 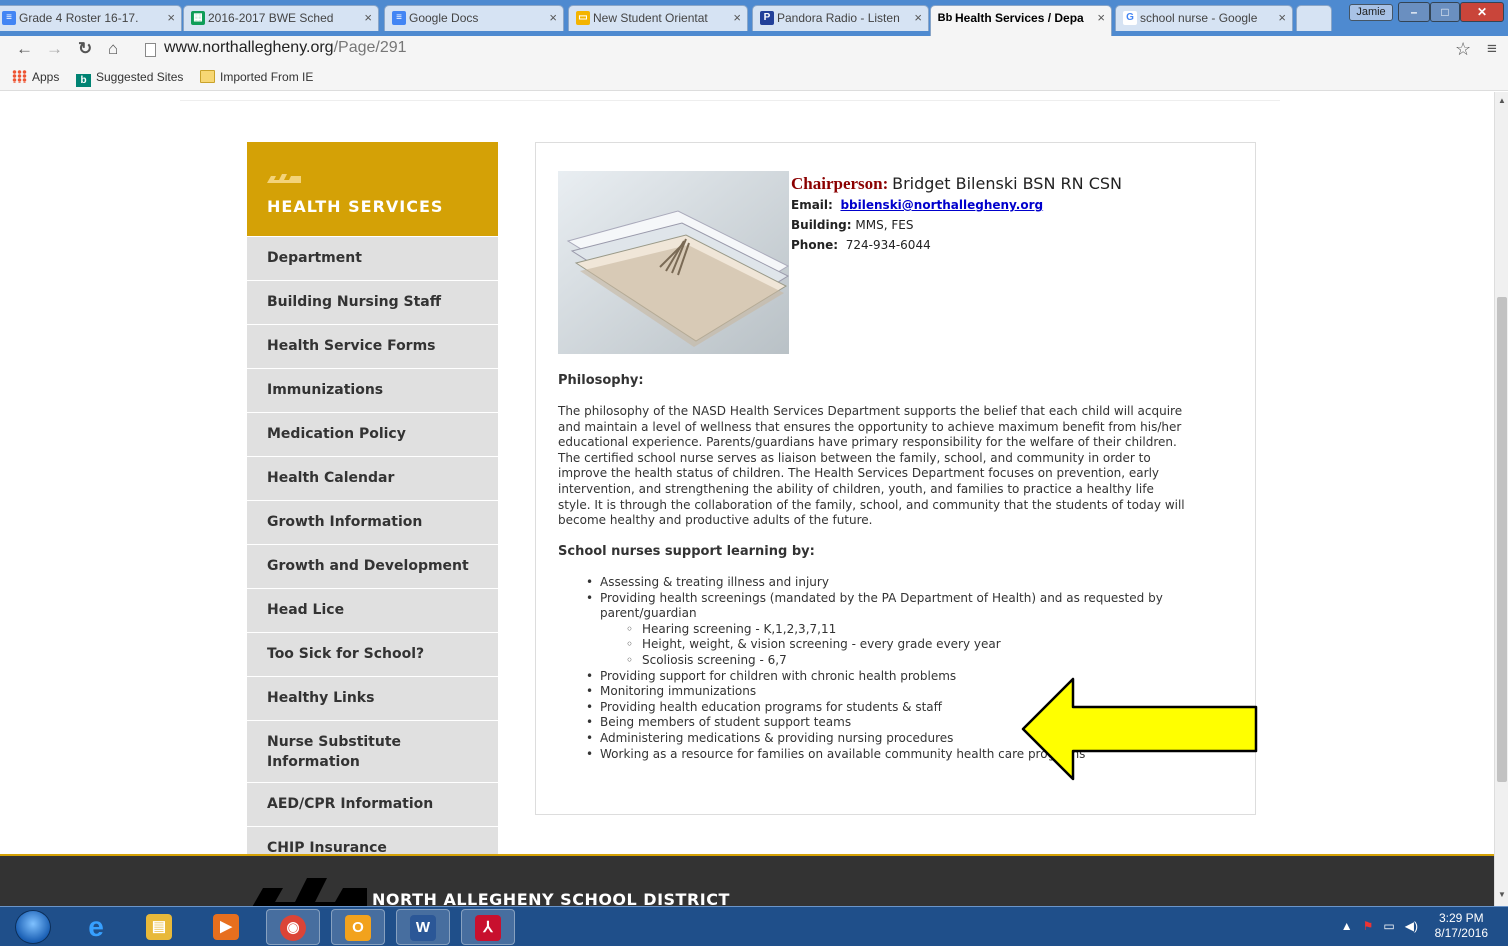 I want to click on maximize-icon: □, so click(x=1445, y=12).